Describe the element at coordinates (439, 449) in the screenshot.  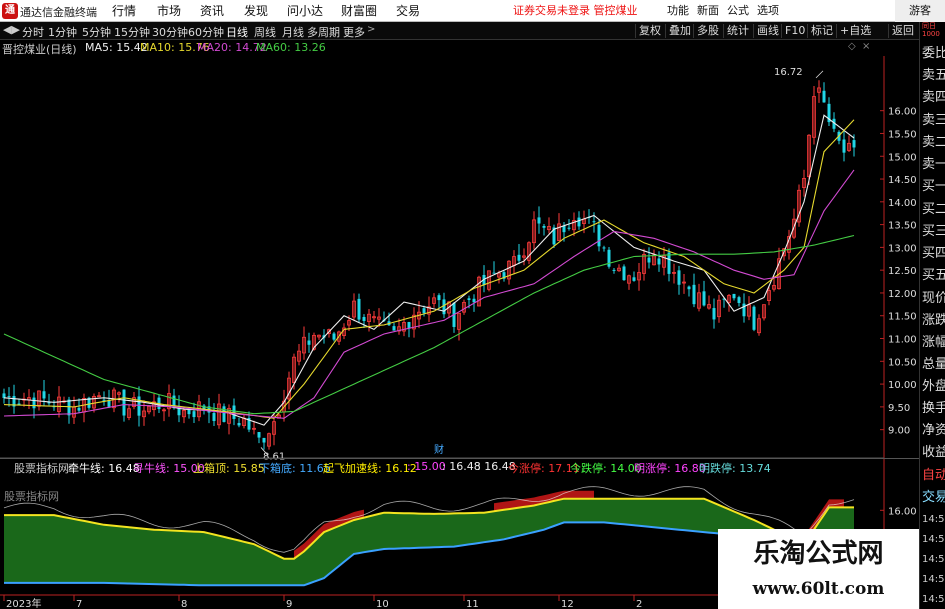
I see `event-marker: 财` at that location.